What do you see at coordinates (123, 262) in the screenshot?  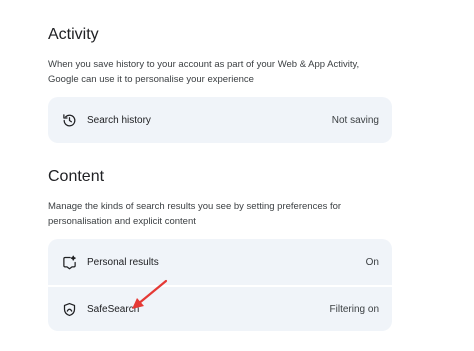 I see `personal-results-label: Personal results` at bounding box center [123, 262].